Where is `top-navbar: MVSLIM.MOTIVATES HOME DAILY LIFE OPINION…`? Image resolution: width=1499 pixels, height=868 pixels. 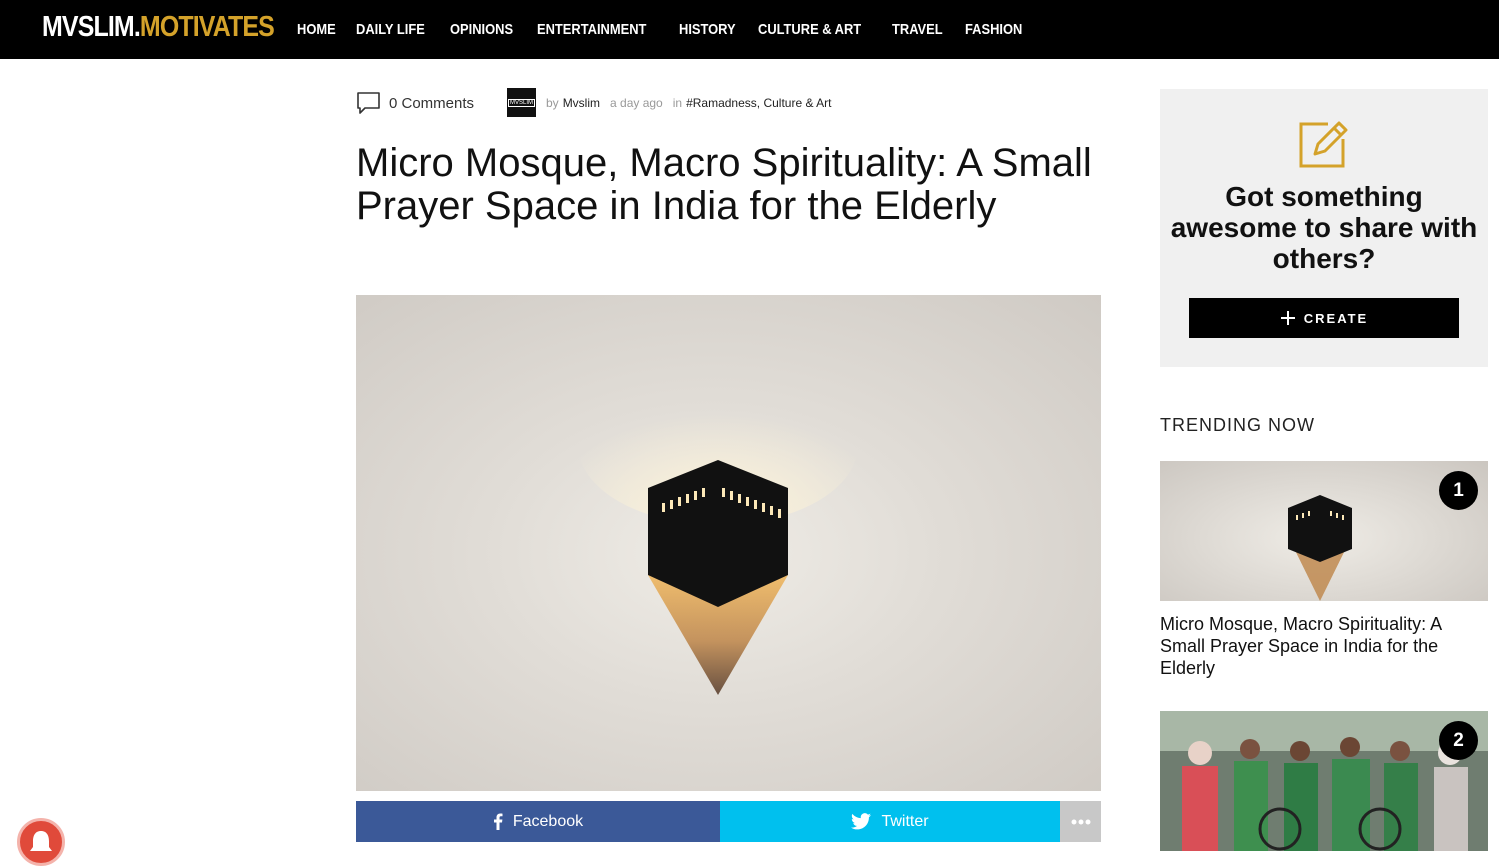
top-navbar: MVSLIM.MOTIVATES HOME DAILY LIFE OPINION… is located at coordinates (749, 29).